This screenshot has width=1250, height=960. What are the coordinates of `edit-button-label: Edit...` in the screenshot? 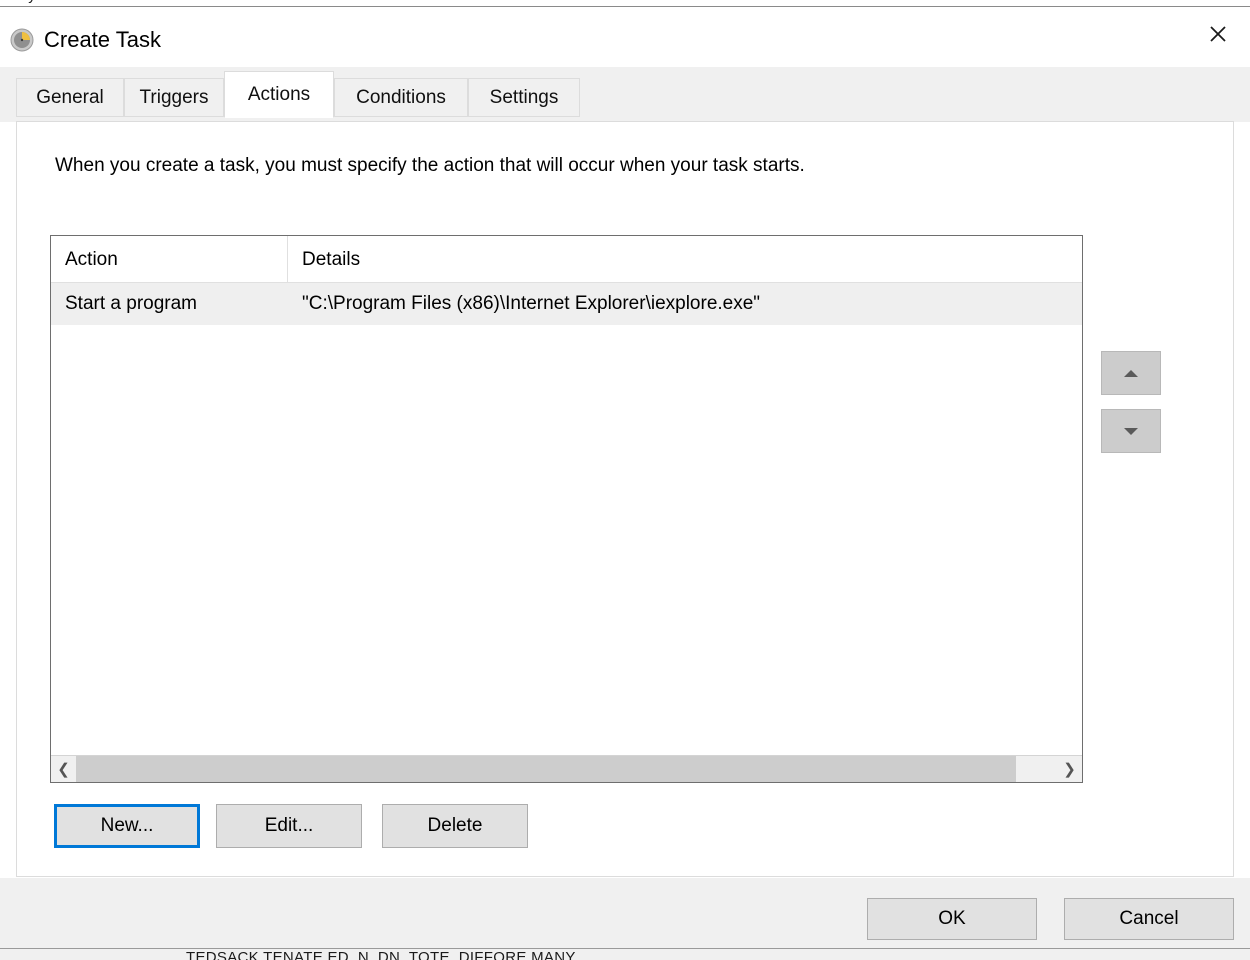 It's located at (289, 825).